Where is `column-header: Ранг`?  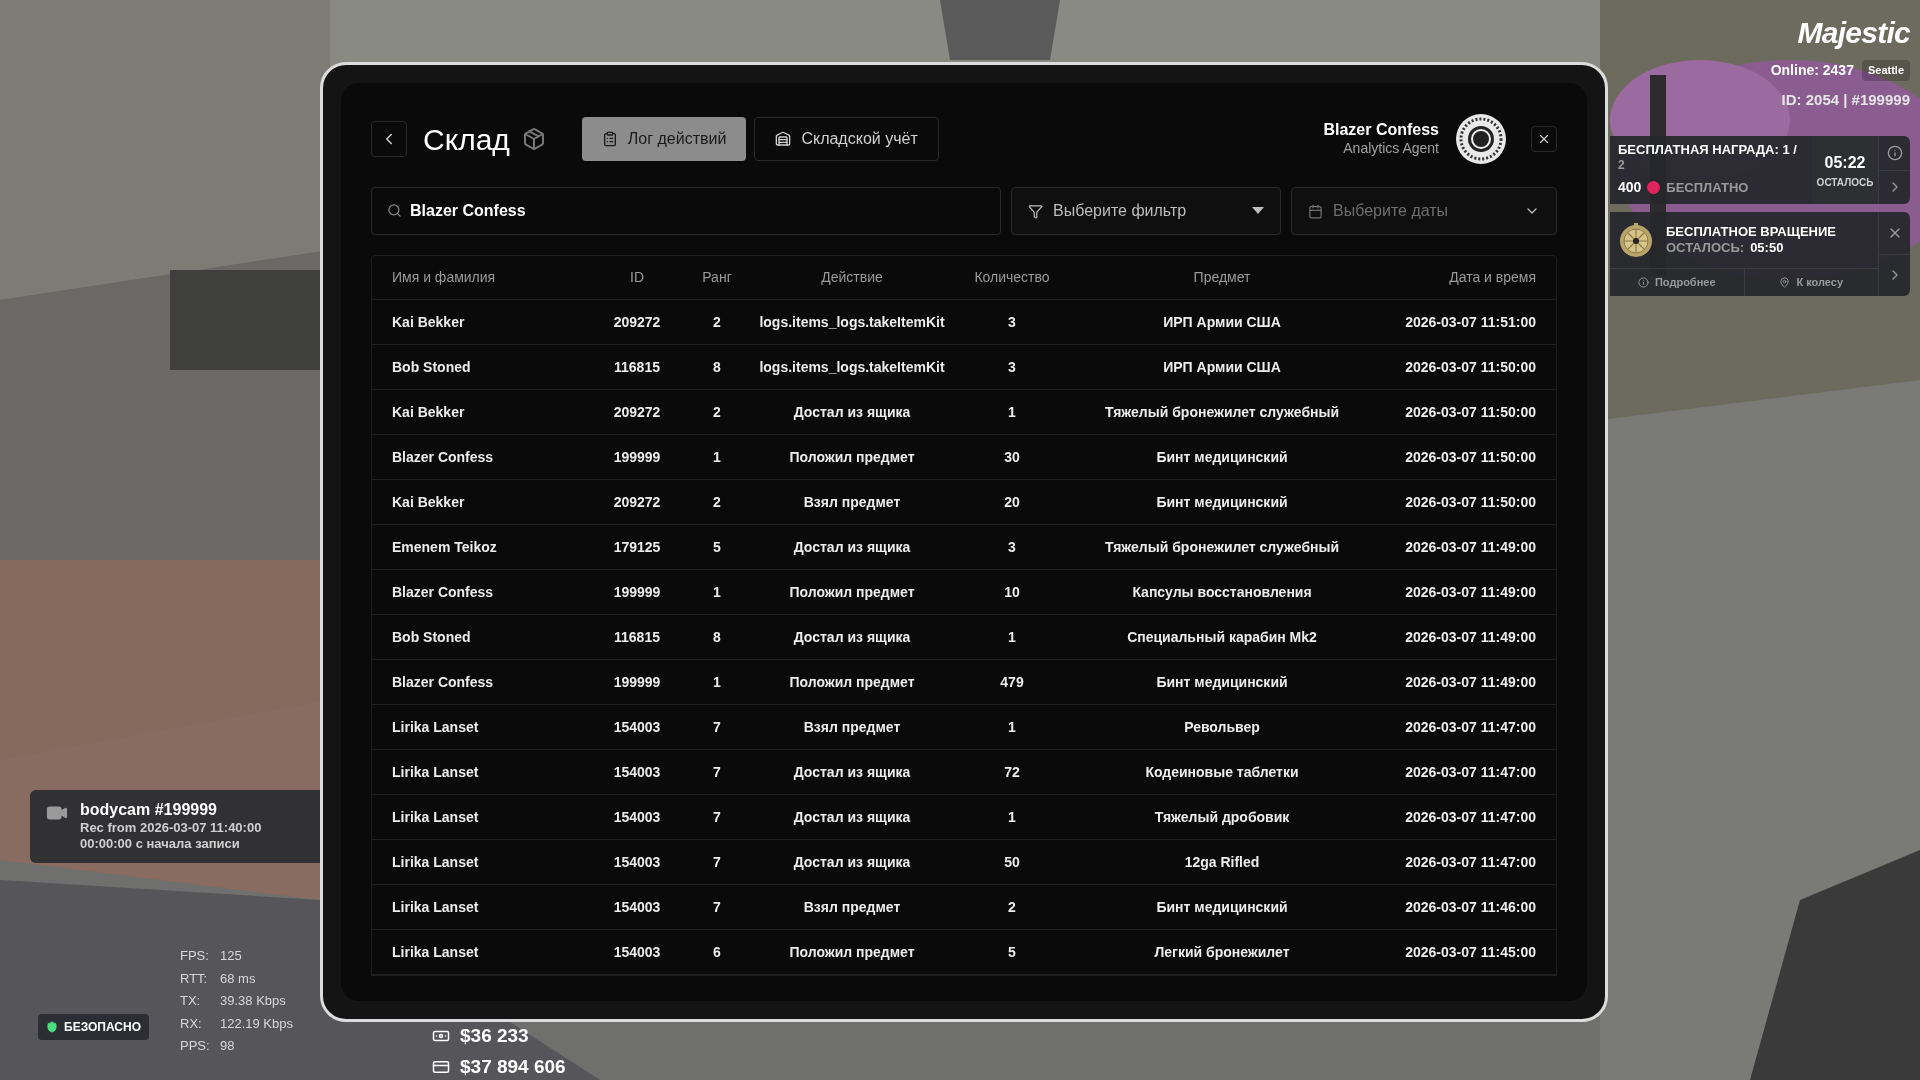 column-header: Ранг is located at coordinates (717, 277).